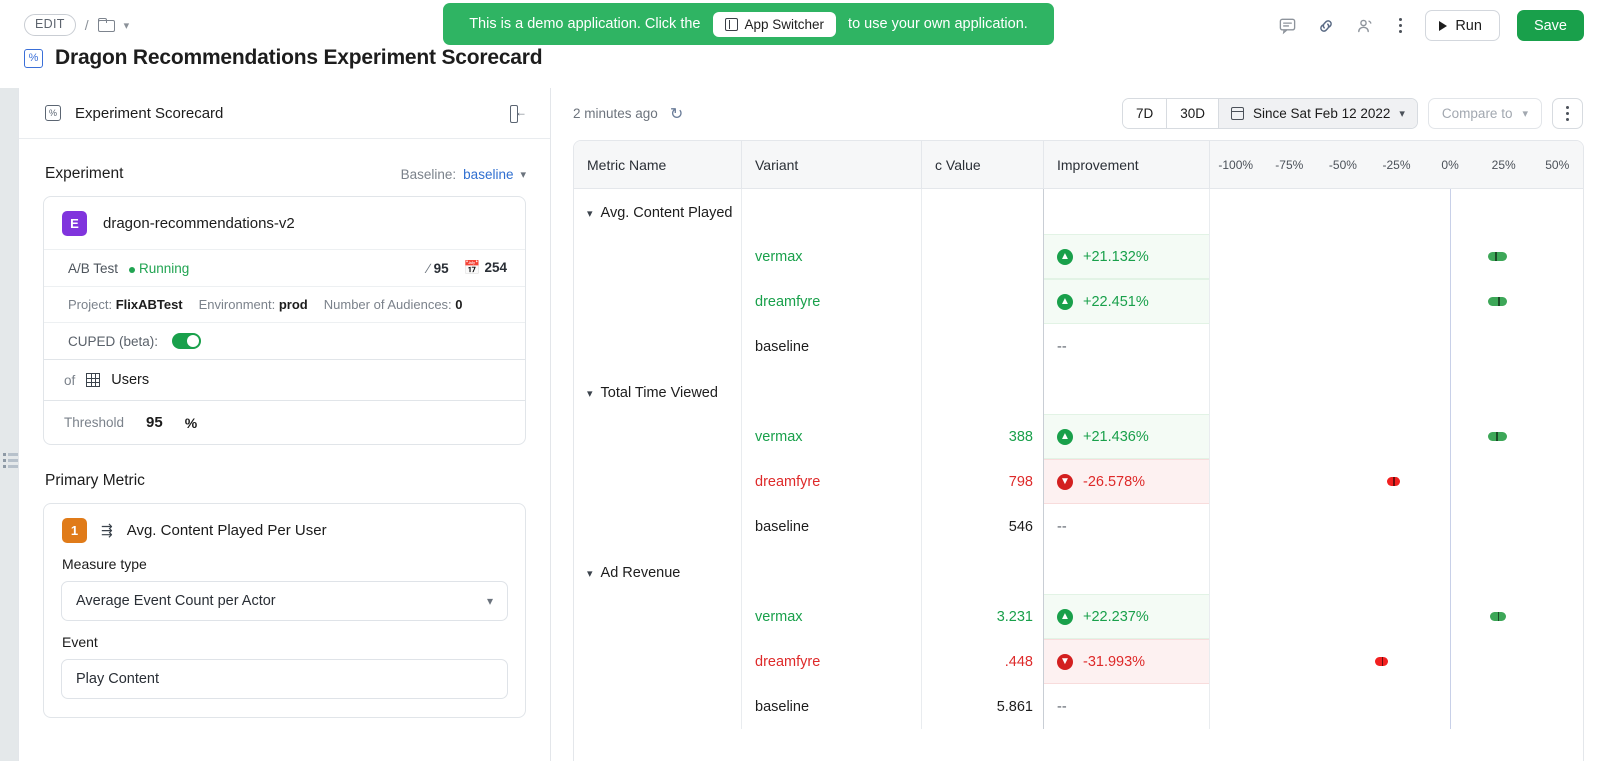 The width and height of the screenshot is (1600, 761). I want to click on improvement-column: ▲ +21.436% ▼ -26.578% --, so click(1127, 459).